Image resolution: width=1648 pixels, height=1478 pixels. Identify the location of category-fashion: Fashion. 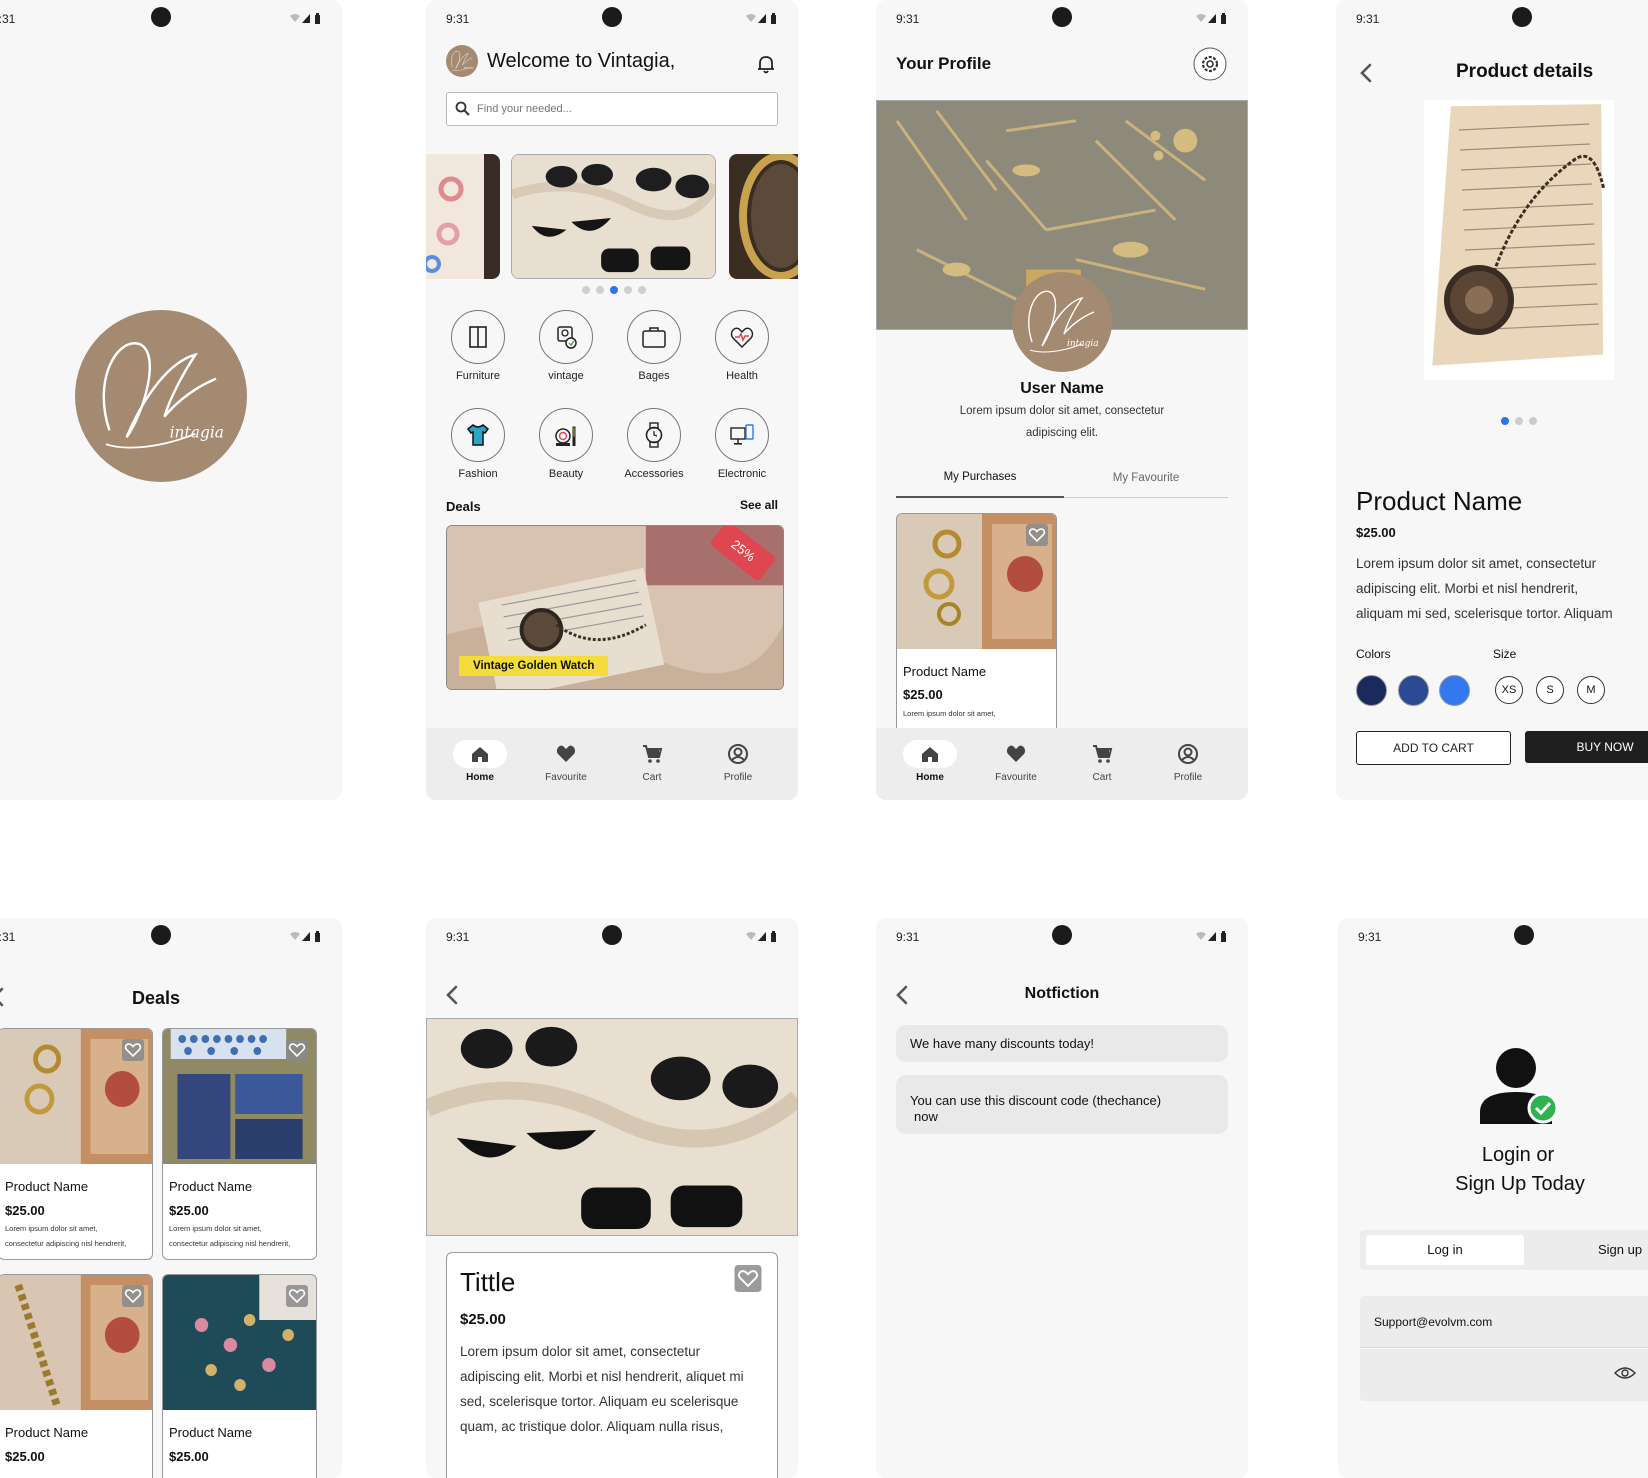
(478, 444).